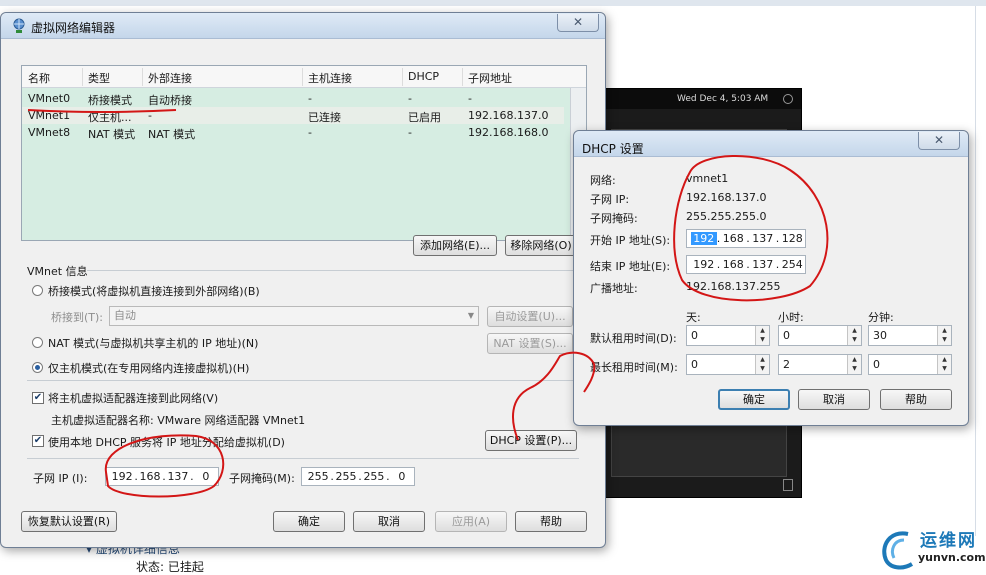 The width and height of the screenshot is (986, 575). What do you see at coordinates (788, 99) in the screenshot?
I see `power-icon` at bounding box center [788, 99].